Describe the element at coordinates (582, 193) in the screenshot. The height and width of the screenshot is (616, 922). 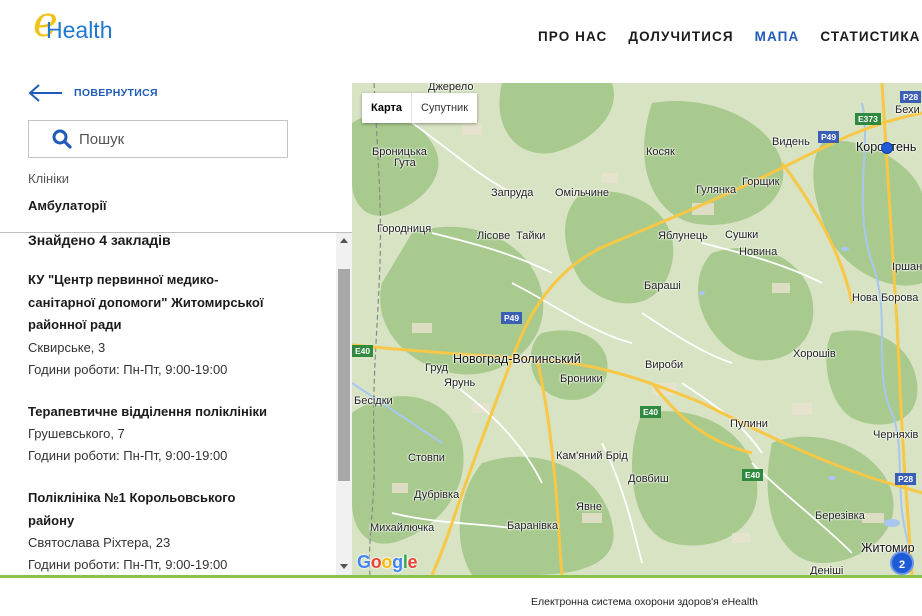
I see `place-label: Омільчине` at that location.